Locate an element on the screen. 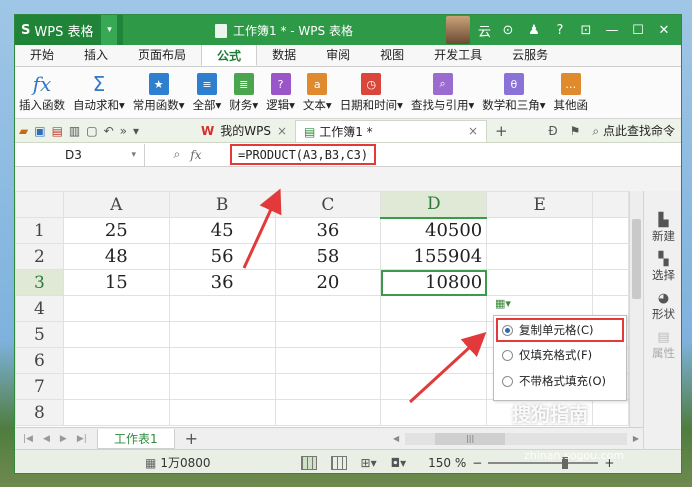  tab-insert: 插入 is located at coordinates (96, 55).